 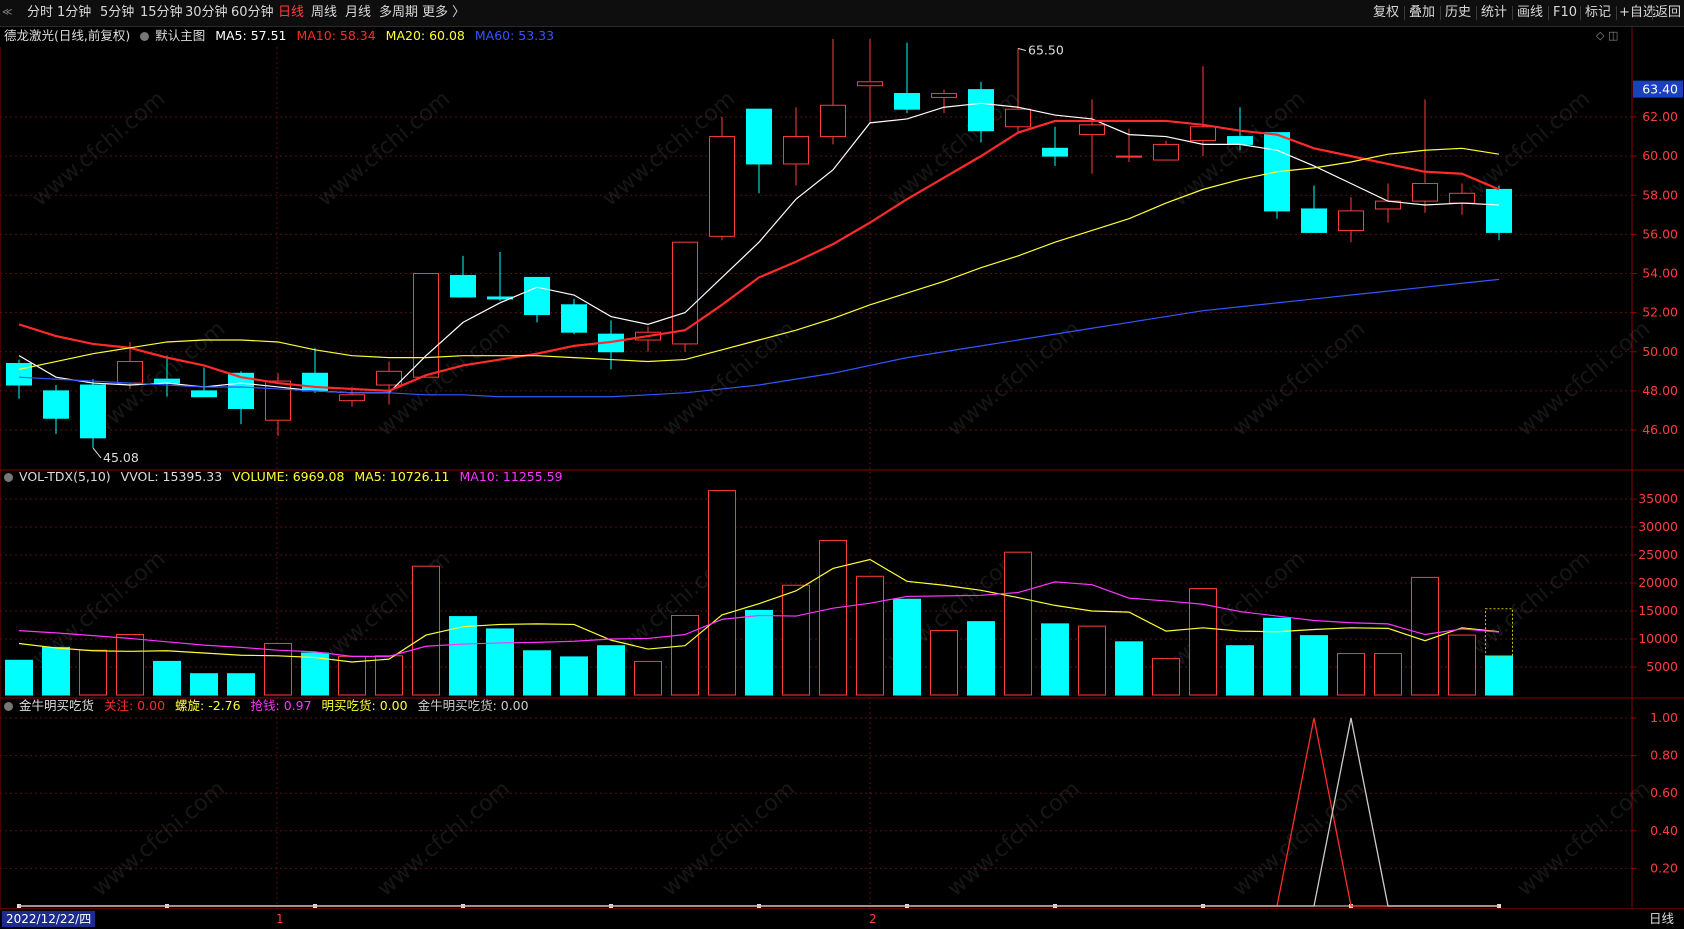 What do you see at coordinates (1664, 830) in the screenshot?
I see `indicator-tick-label: 0.40` at bounding box center [1664, 830].